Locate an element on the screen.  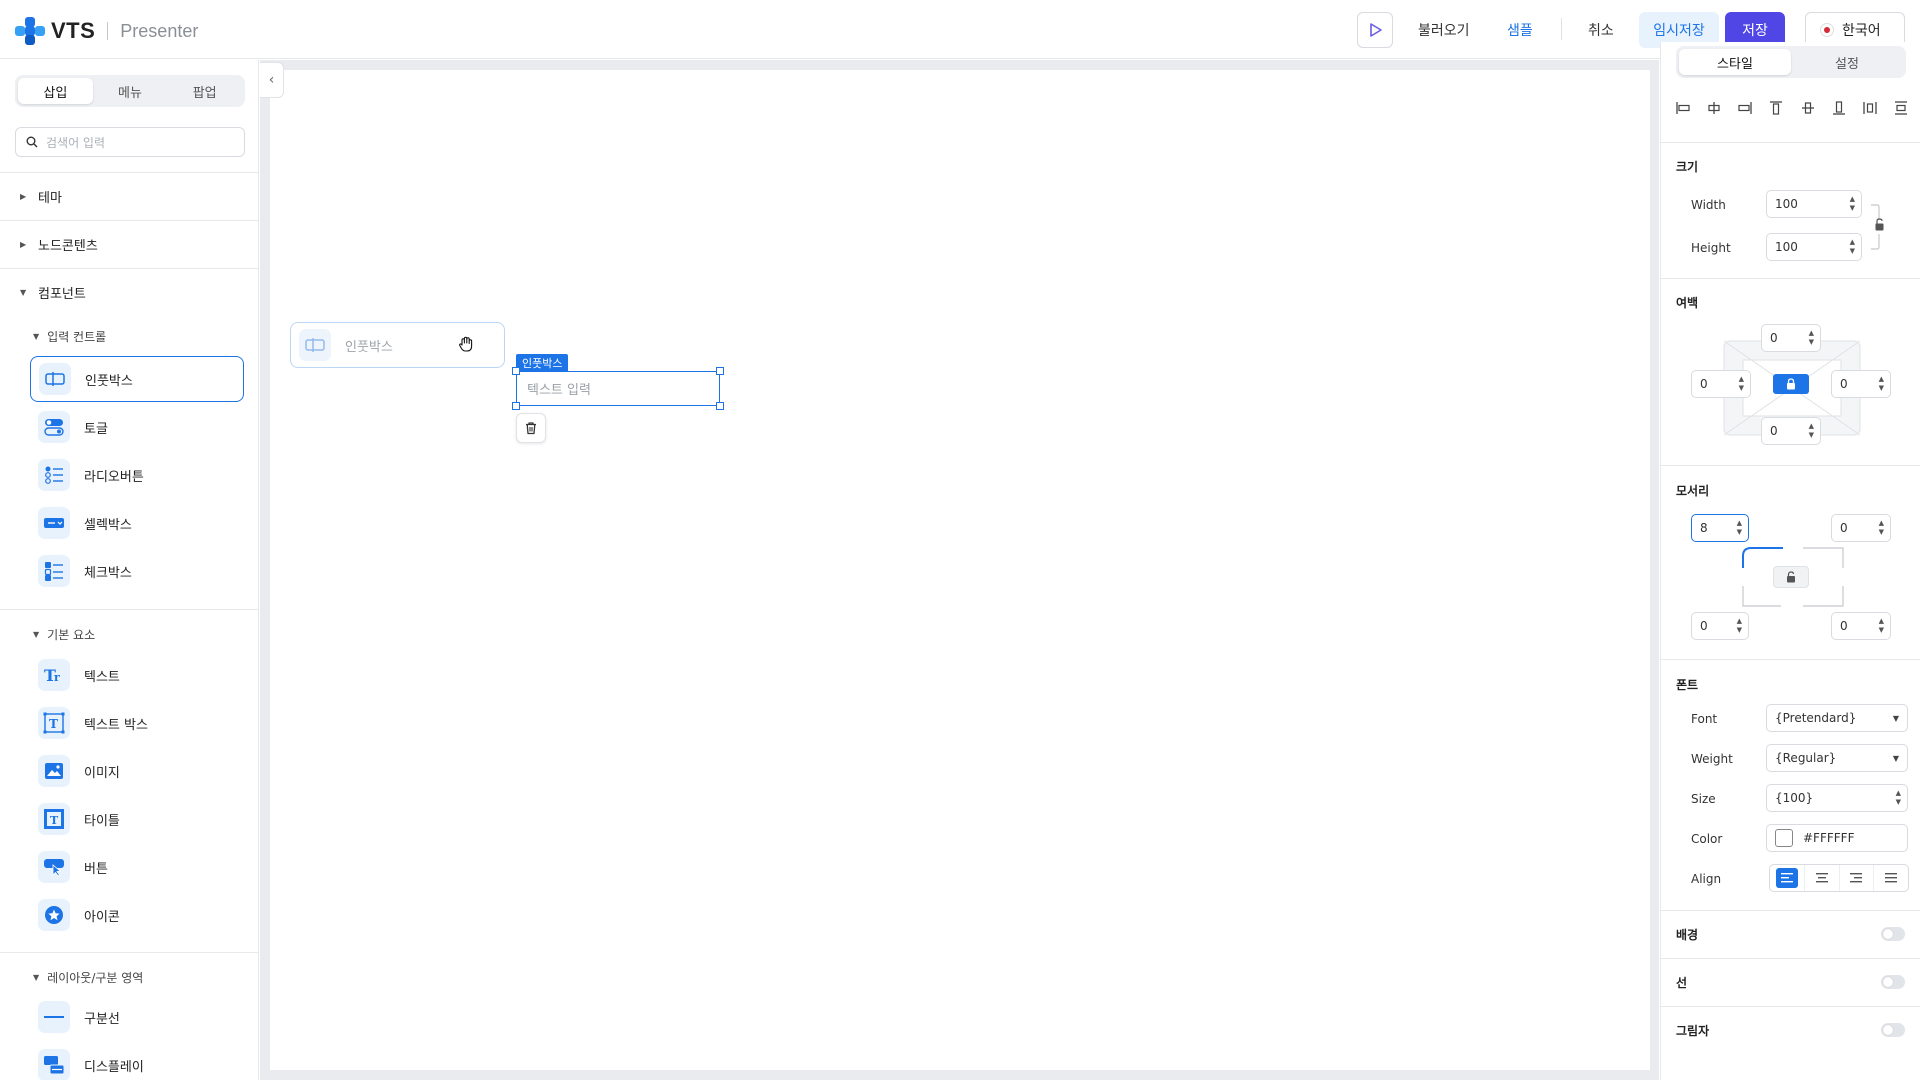
component-toggle: 토글 is located at coordinates (137, 427).